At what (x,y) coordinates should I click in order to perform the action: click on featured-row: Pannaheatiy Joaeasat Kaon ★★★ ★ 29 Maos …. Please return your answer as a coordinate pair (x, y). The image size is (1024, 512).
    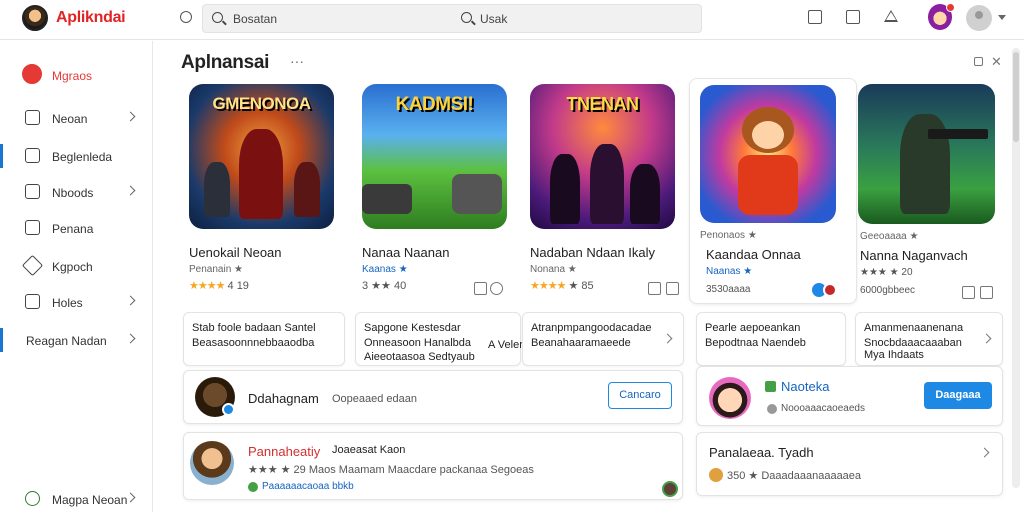
    Looking at the image, I should click on (433, 466).